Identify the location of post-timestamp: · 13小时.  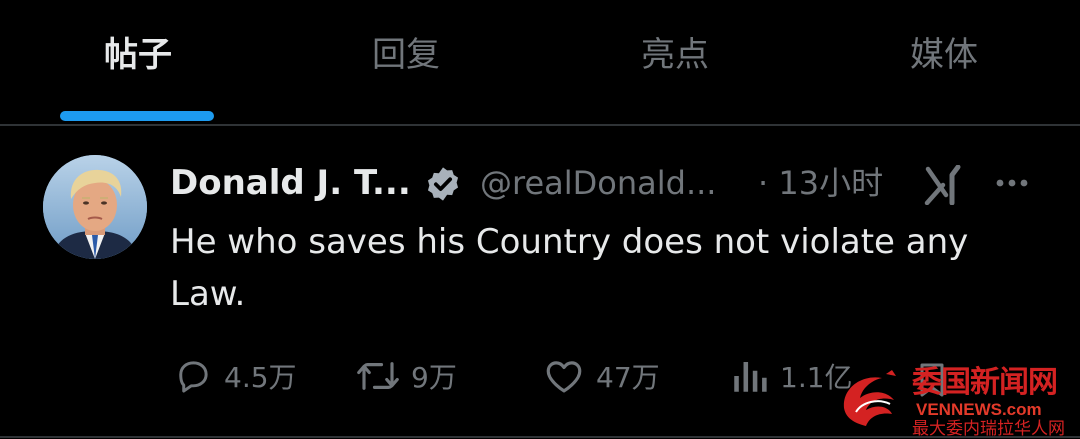
(820, 183).